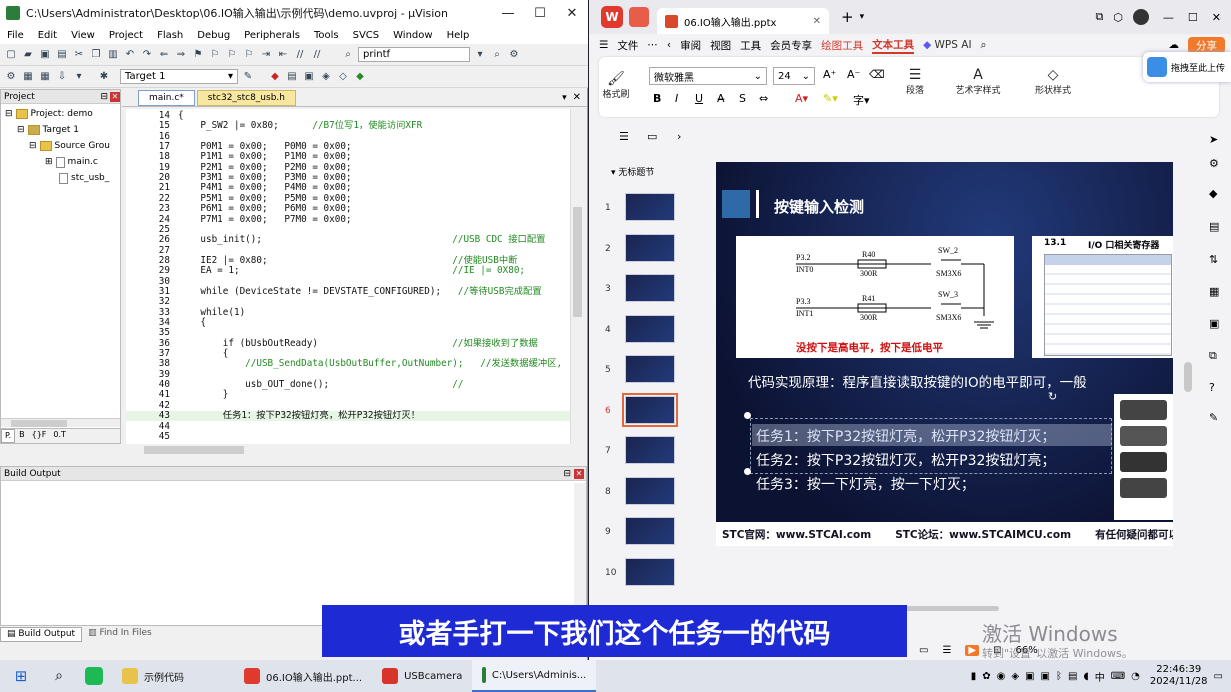 The image size is (1231, 692). What do you see at coordinates (708, 76) in the screenshot?
I see `font-name-select: 微软雅黑 ⌄` at bounding box center [708, 76].